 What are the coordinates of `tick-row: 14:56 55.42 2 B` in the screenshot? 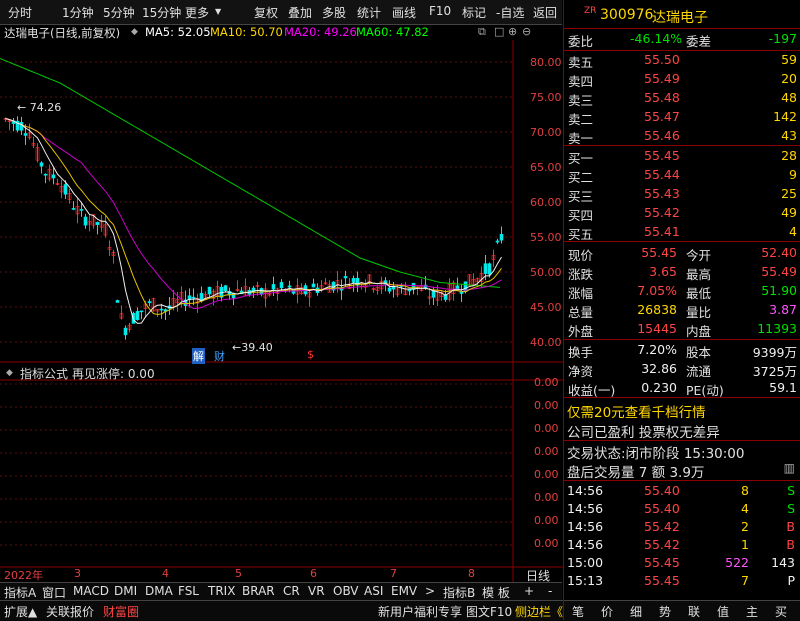 It's located at (682, 528).